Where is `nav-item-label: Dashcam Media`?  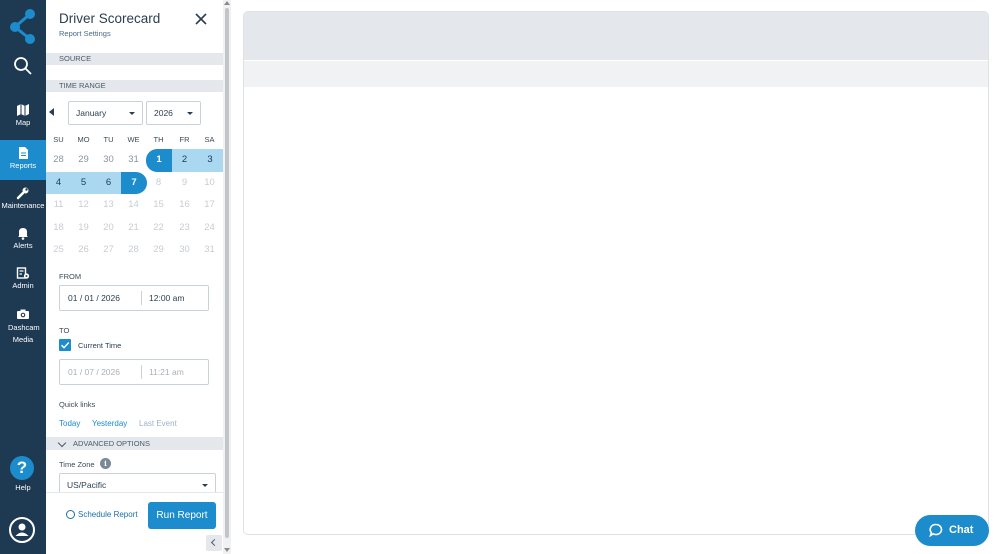
nav-item-label: Dashcam Media is located at coordinates (24, 333).